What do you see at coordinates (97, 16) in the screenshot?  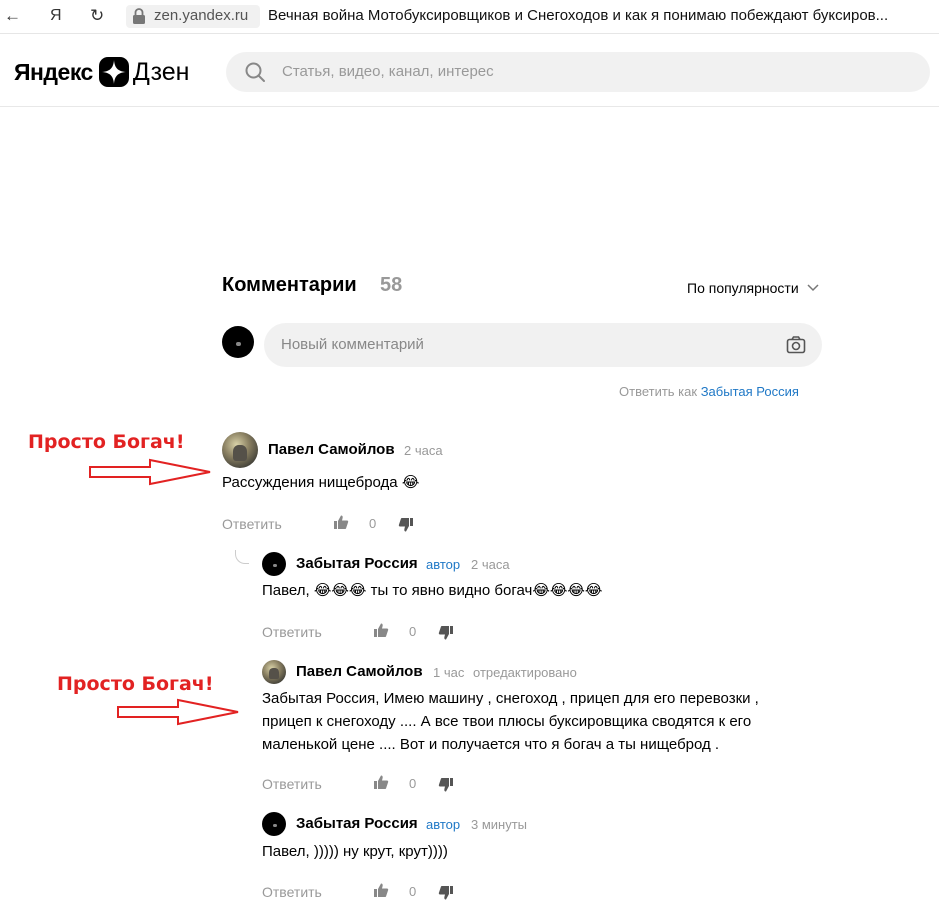 I see `reload-icon: ↻` at bounding box center [97, 16].